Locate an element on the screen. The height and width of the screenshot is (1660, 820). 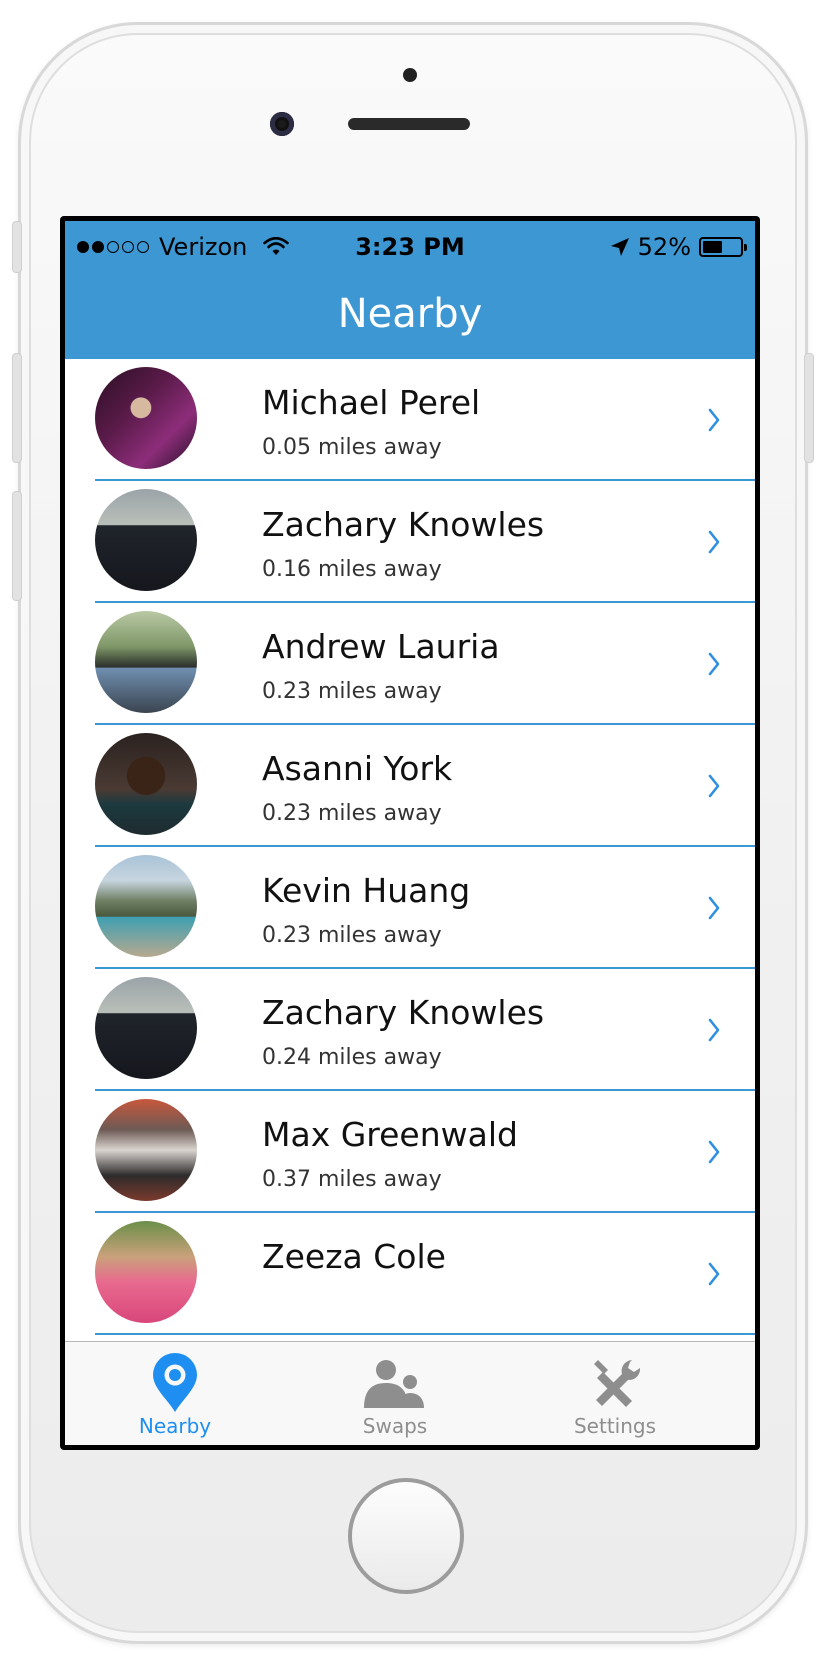
volume-up-button is located at coordinates (17, 408).